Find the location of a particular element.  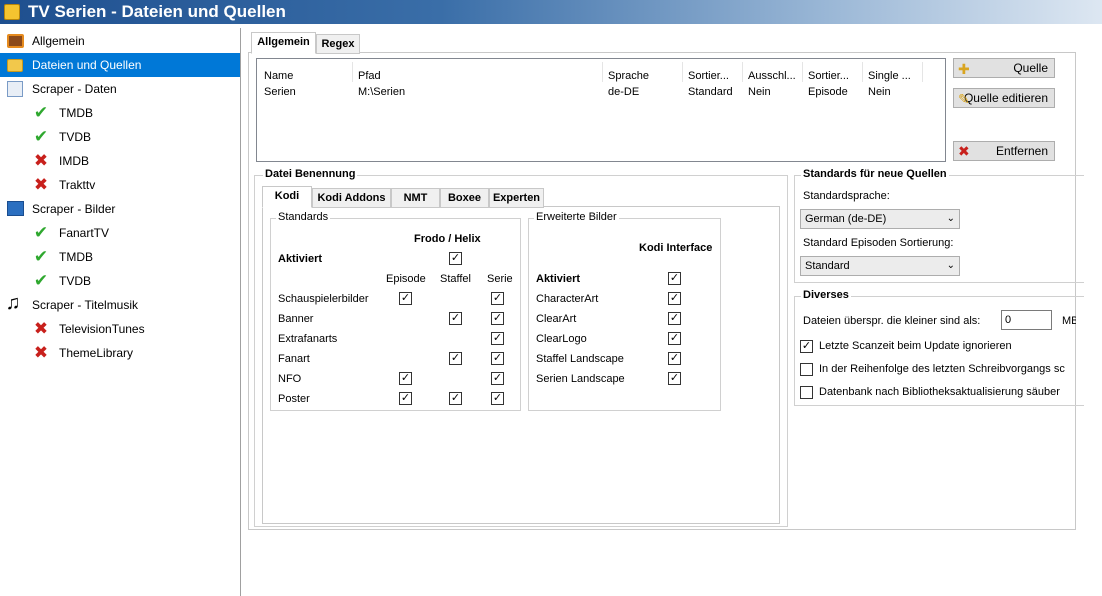

tab-nmt: NMT is located at coordinates (415, 198).